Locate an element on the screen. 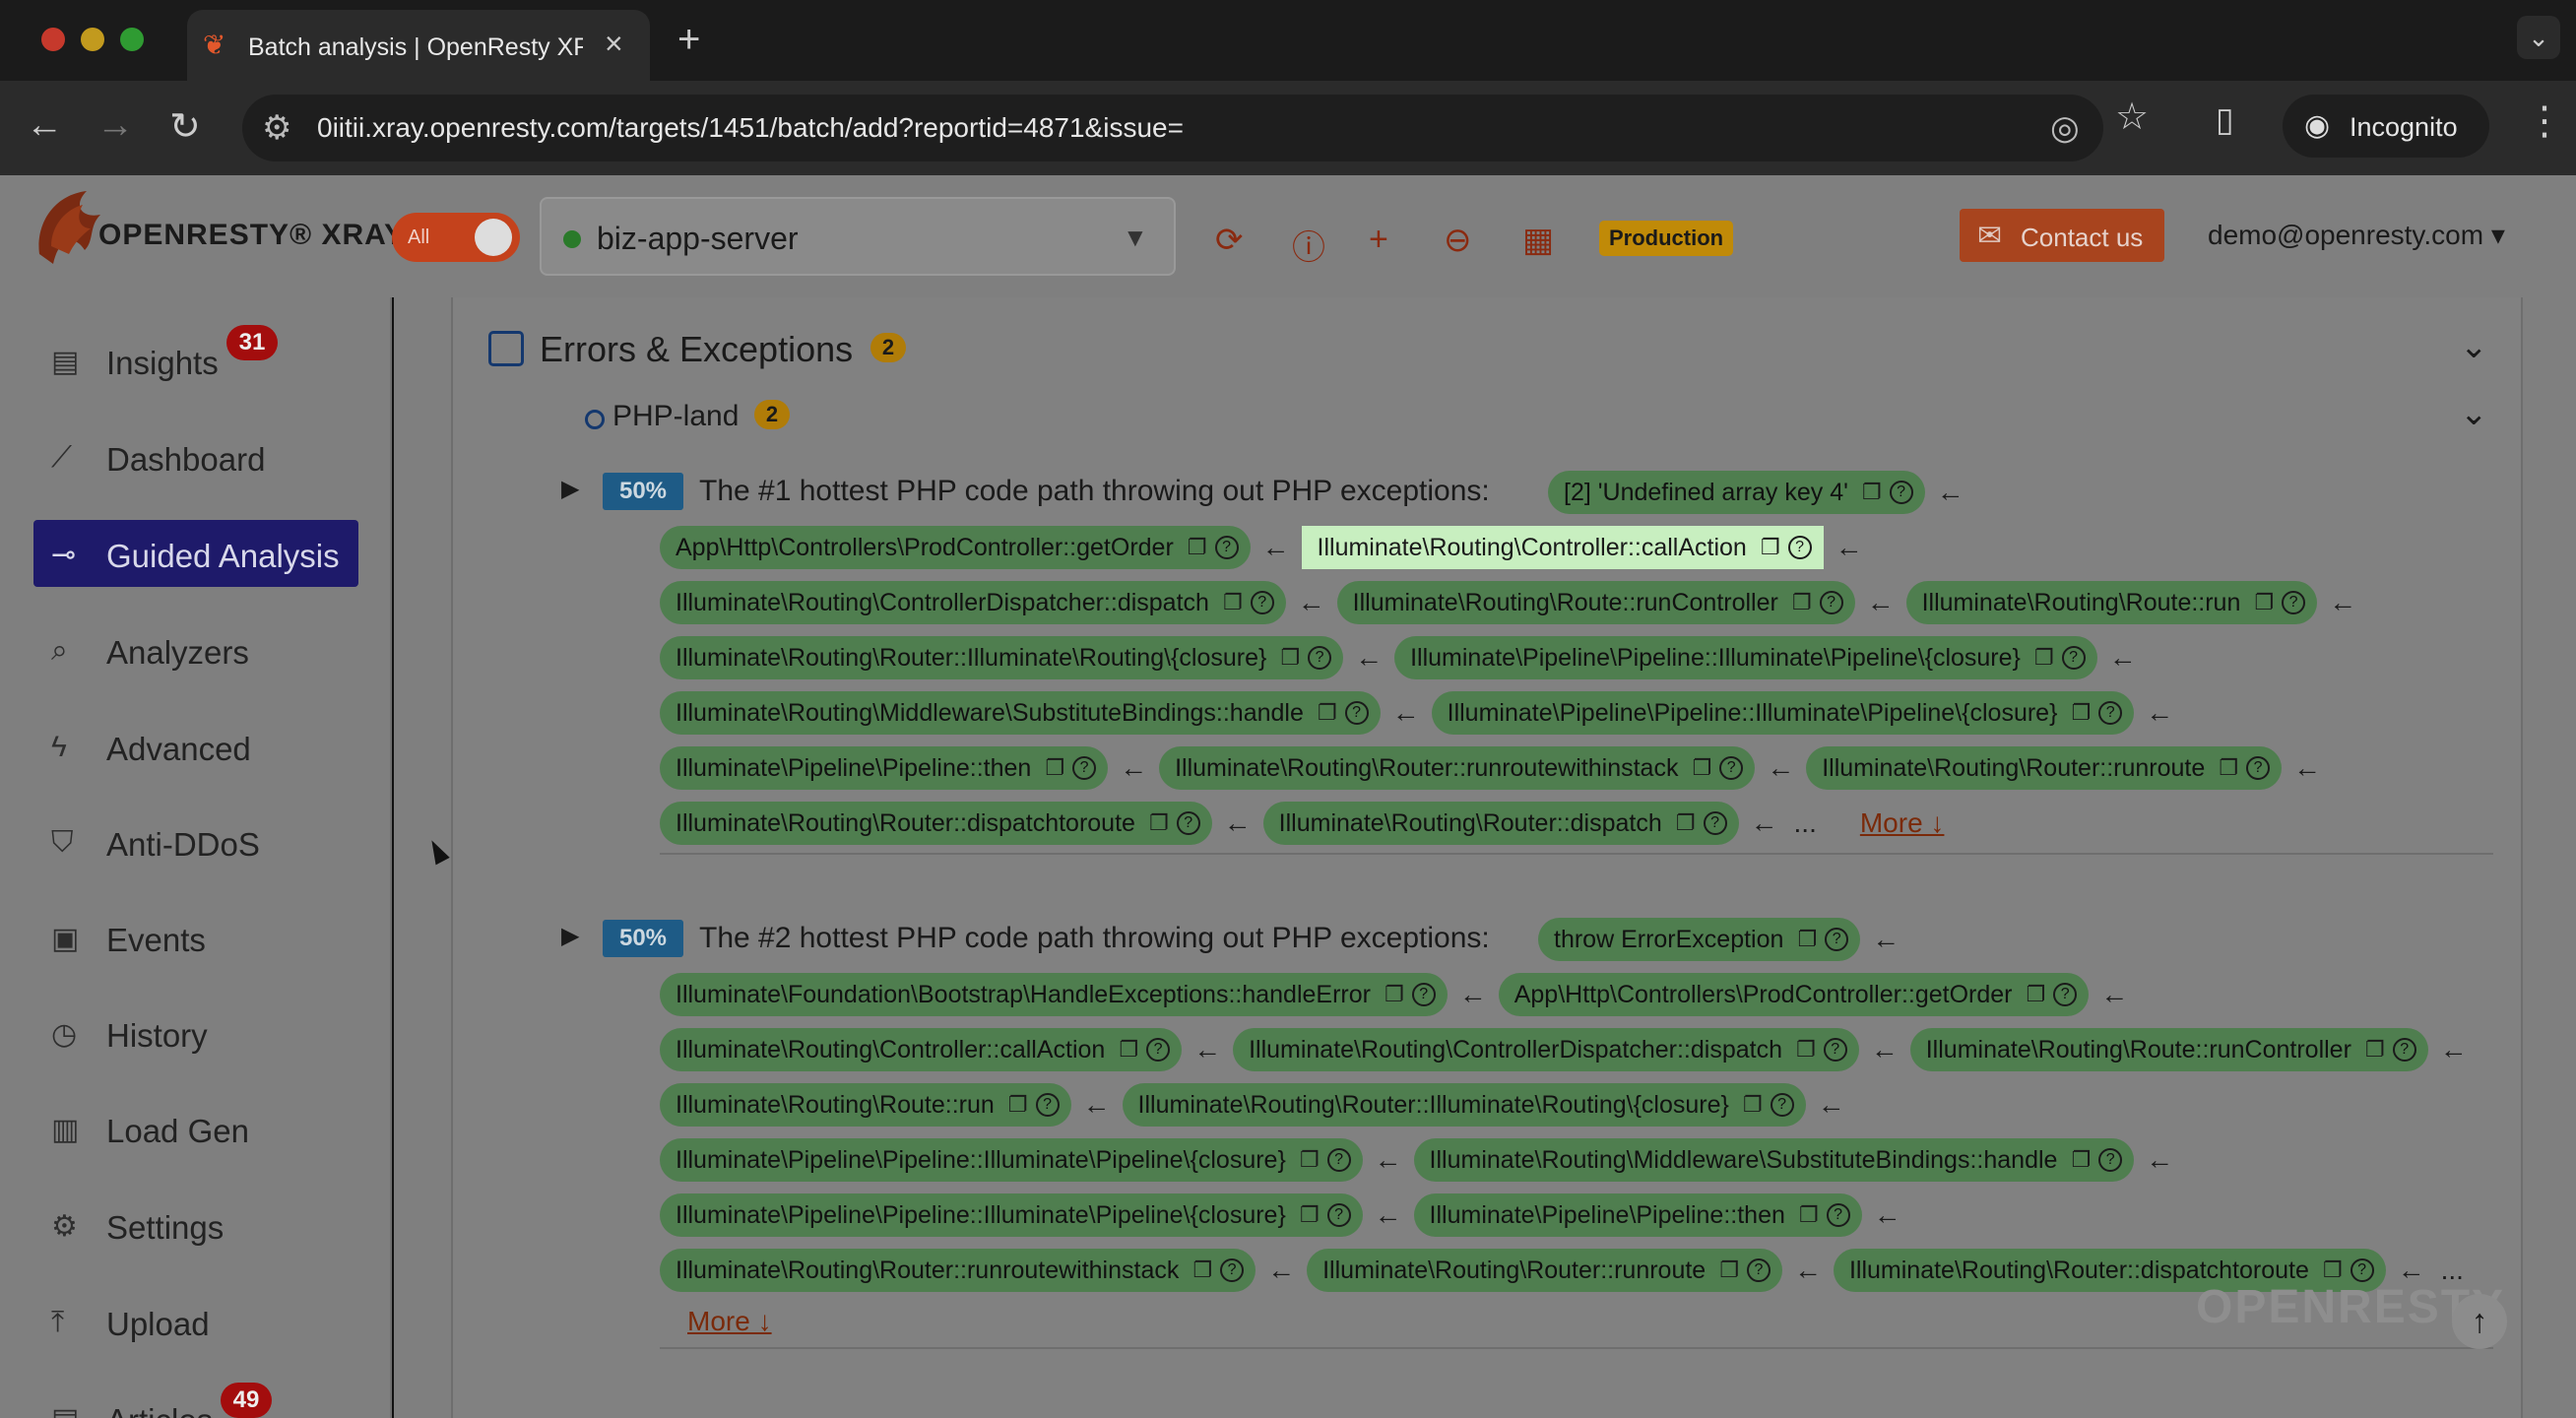 The height and width of the screenshot is (1418, 2576). minimize-window-icon is located at coordinates (92, 39).